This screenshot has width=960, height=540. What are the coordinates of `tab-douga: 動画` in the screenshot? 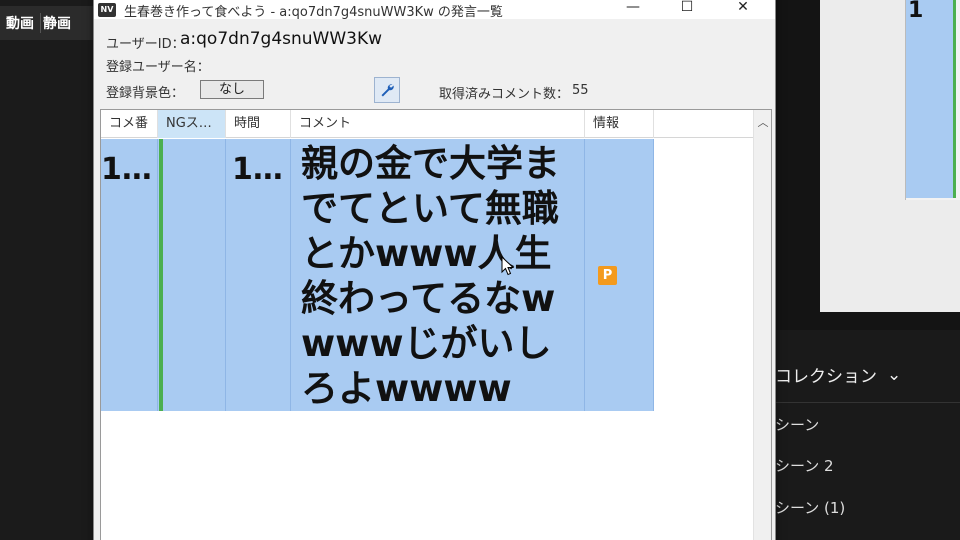 It's located at (20, 23).